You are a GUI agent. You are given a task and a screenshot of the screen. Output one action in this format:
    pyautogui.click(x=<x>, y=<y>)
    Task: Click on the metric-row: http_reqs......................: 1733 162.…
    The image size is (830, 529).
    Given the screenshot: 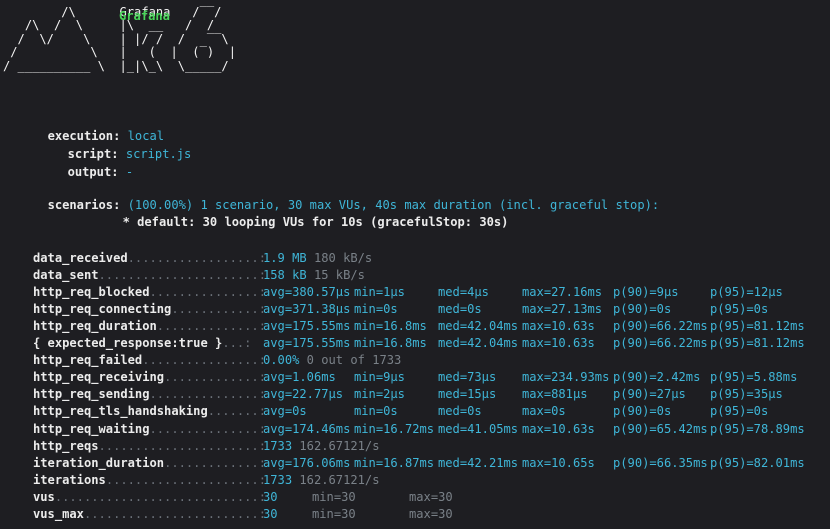 What is the action you would take?
    pyautogui.click(x=428, y=446)
    